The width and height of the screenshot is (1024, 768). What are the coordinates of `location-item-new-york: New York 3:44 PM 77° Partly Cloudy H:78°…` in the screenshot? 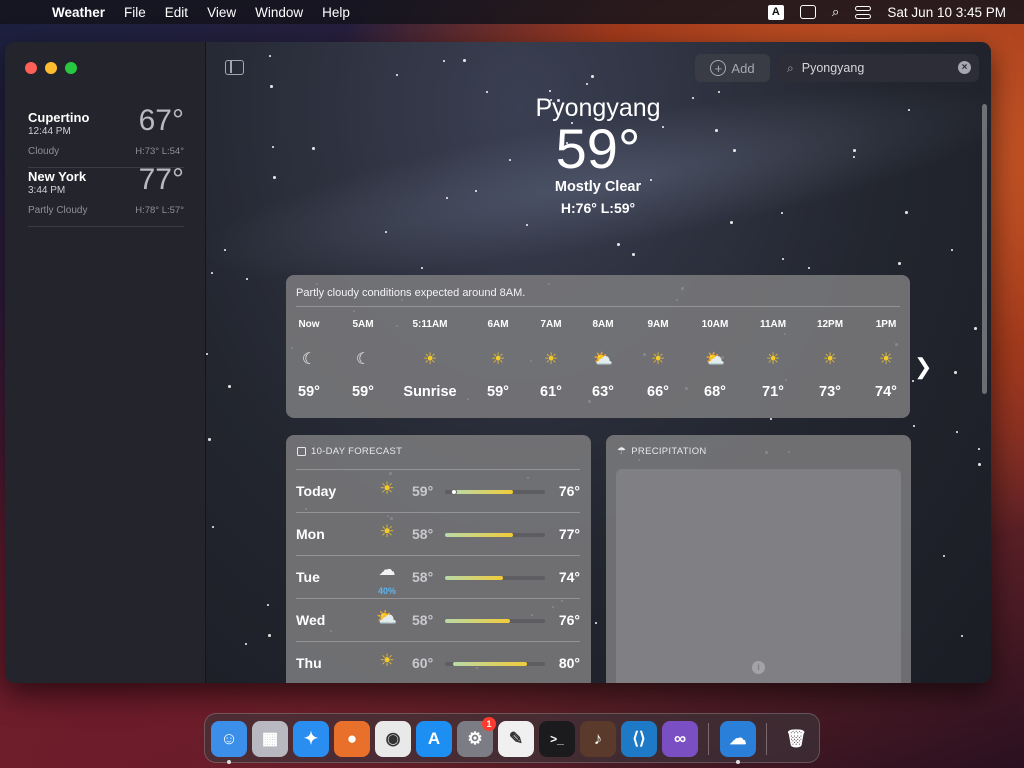 It's located at (106, 195).